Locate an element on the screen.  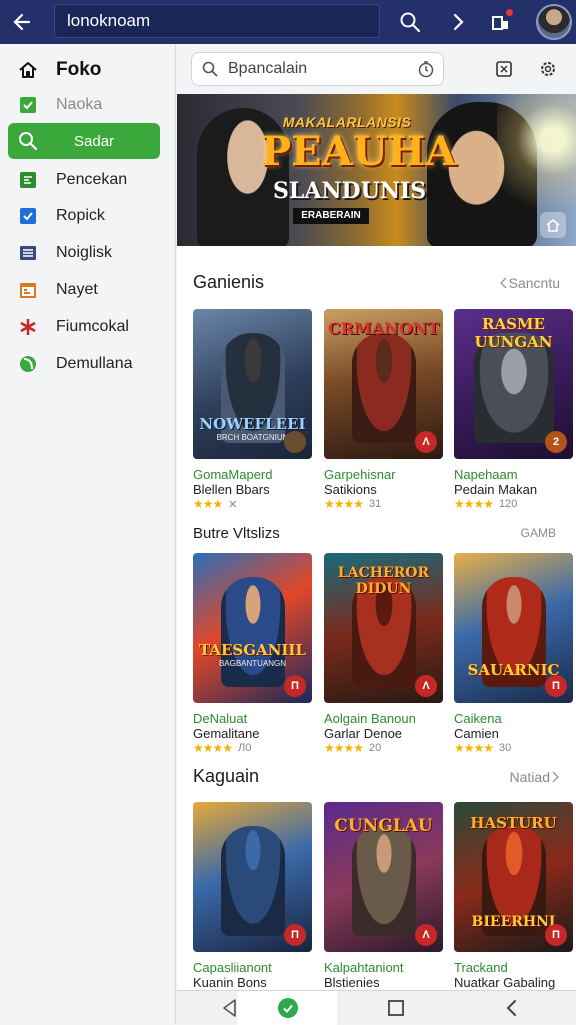
search-box: Bpancalain is located at coordinates (317, 69).